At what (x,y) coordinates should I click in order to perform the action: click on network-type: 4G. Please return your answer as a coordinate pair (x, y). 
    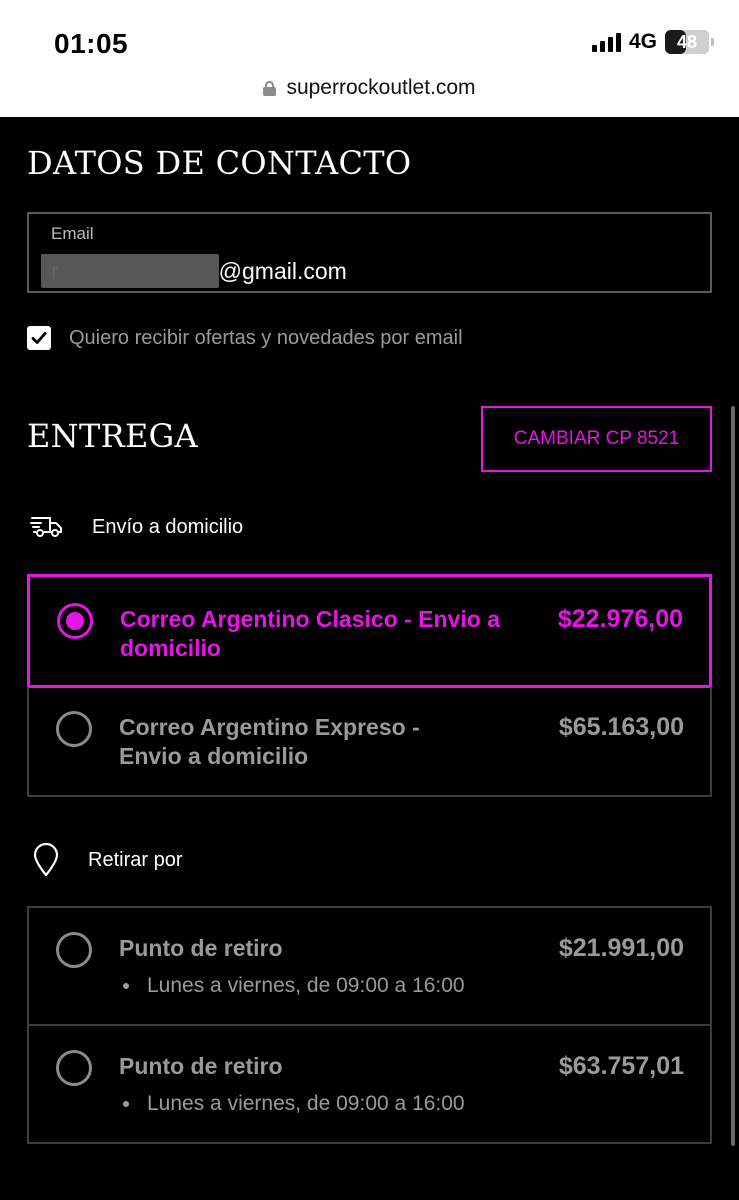
    Looking at the image, I should click on (642, 41).